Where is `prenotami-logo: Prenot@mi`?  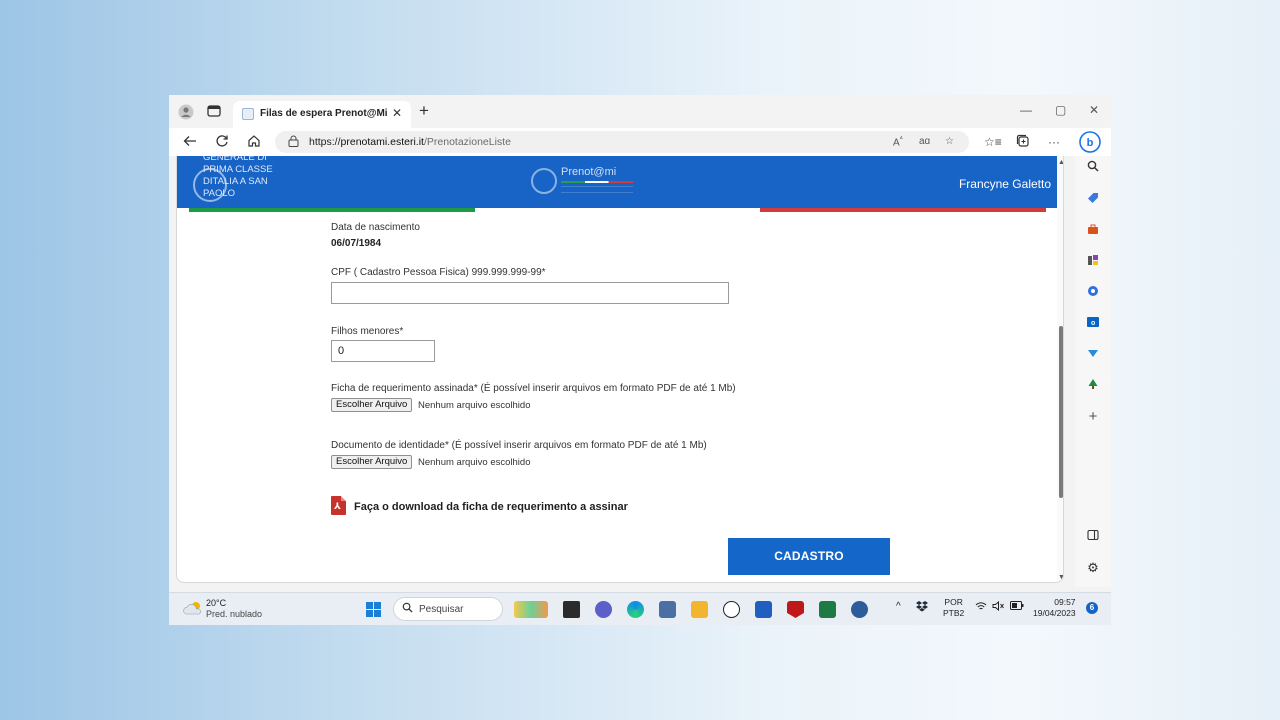 prenotami-logo: Prenot@mi is located at coordinates (586, 182).